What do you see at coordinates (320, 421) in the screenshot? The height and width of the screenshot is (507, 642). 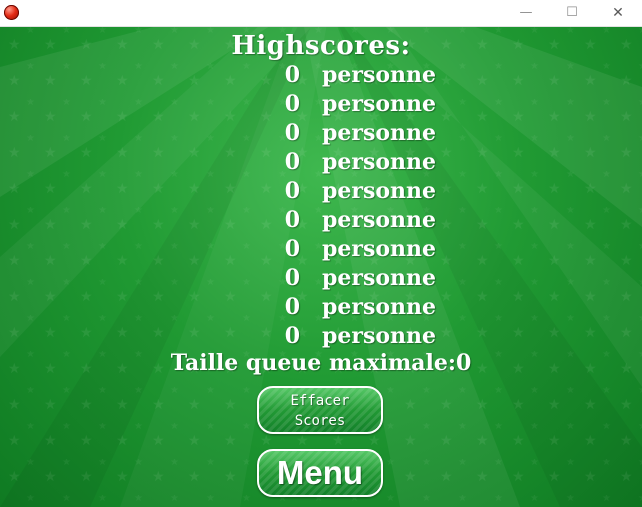 I see `clear-scores-label-line2: Scores` at bounding box center [320, 421].